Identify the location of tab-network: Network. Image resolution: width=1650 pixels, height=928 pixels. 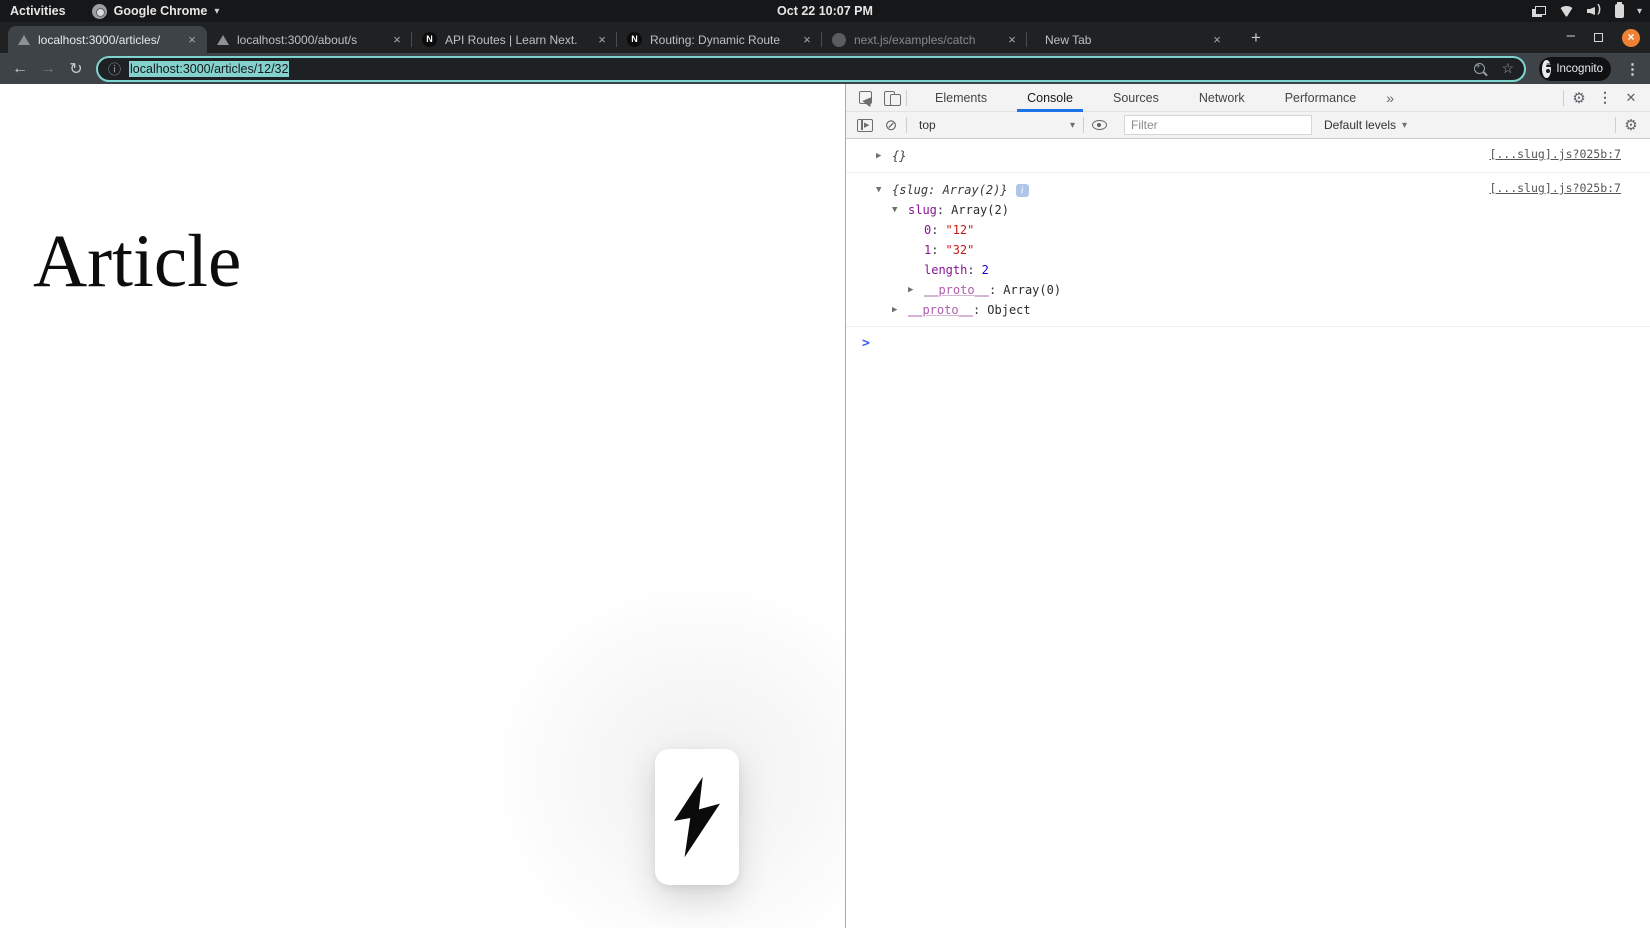
(1222, 98).